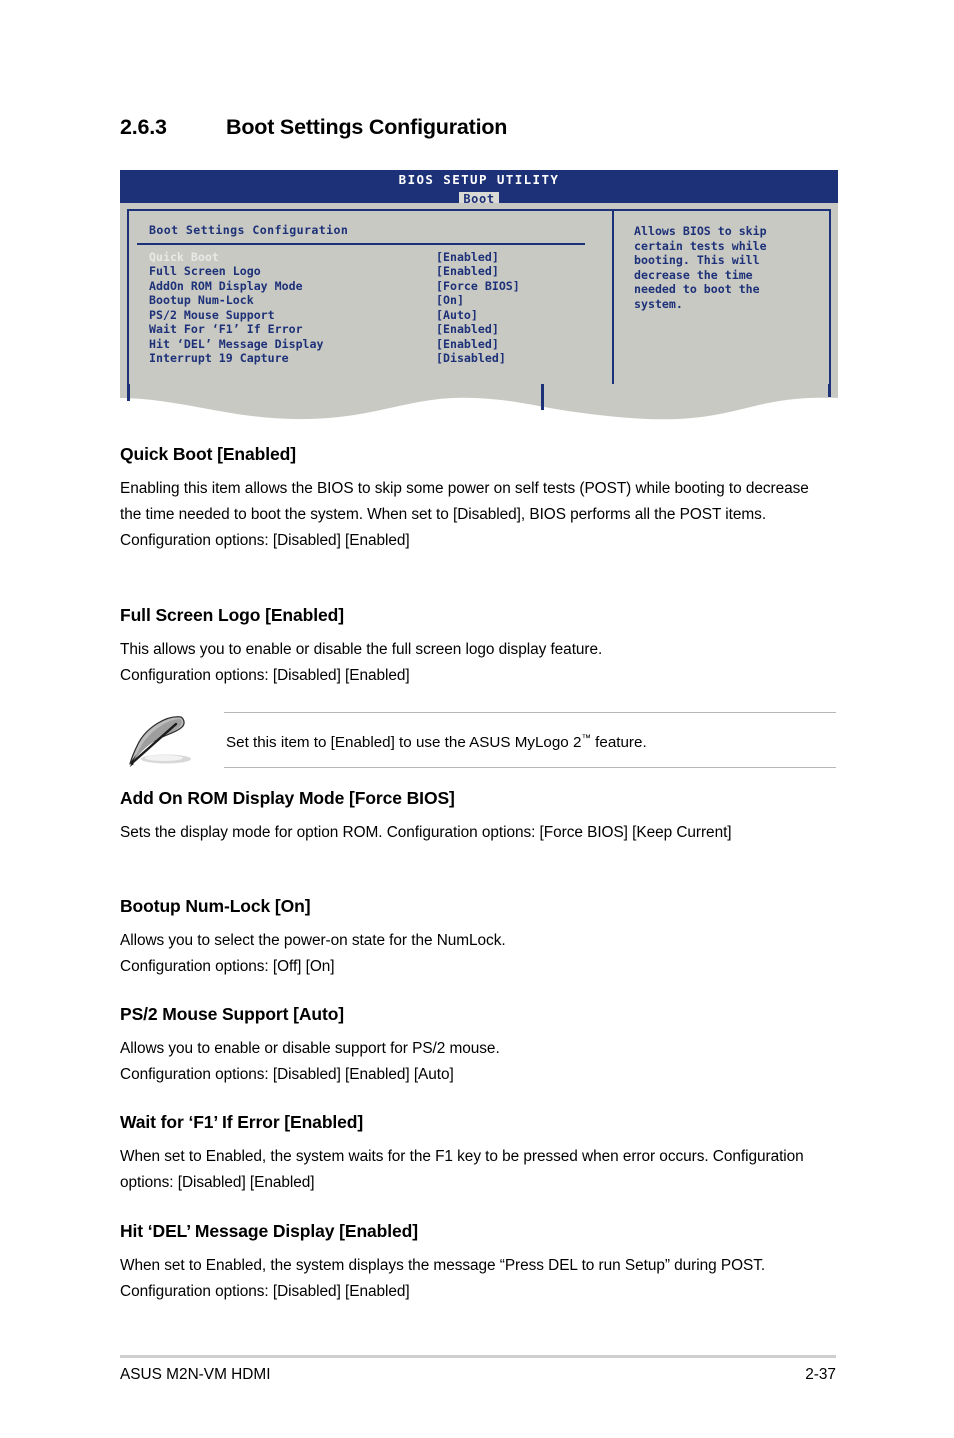 This screenshot has height=1438, width=954. What do you see at coordinates (205, 271) in the screenshot?
I see `bios-option-label: Full Screen Logo` at bounding box center [205, 271].